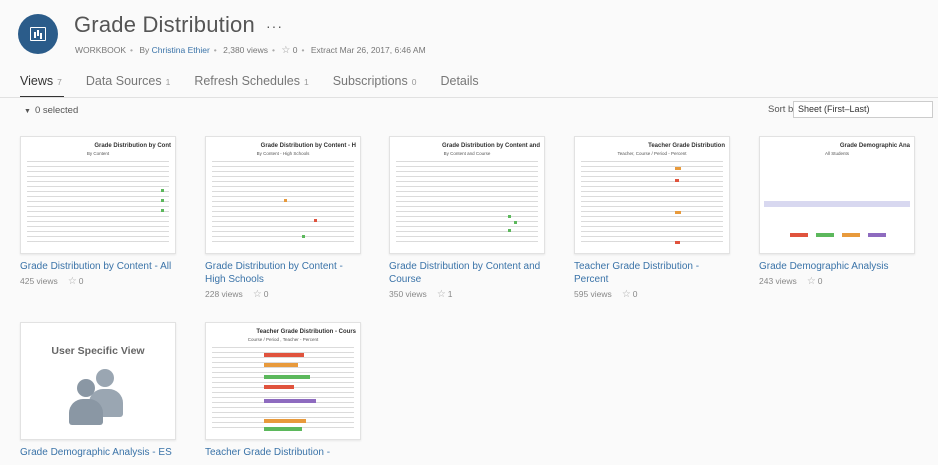 This screenshot has width=938, height=465. I want to click on view-title-link: Grade Demographic Analysis, so click(837, 266).